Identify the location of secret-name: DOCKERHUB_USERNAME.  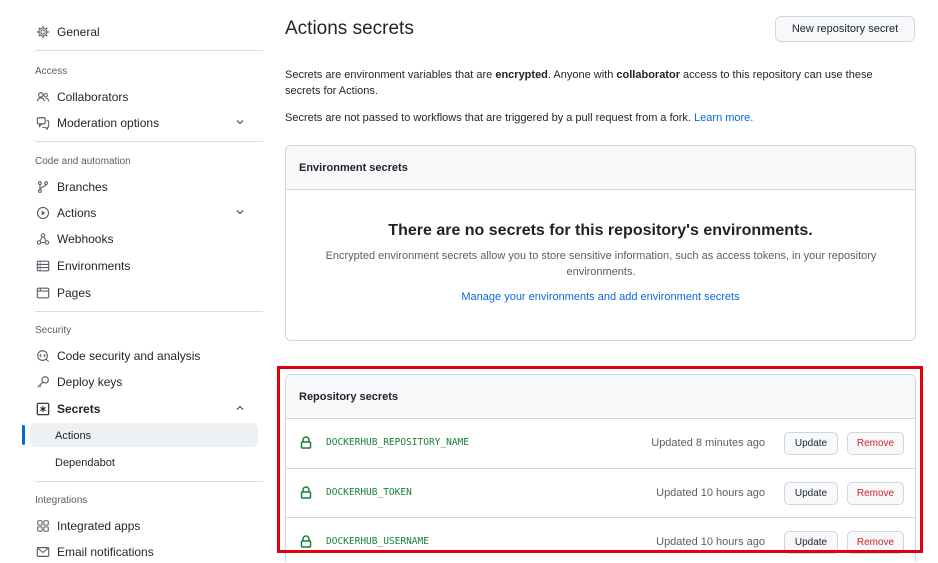
(377, 541).